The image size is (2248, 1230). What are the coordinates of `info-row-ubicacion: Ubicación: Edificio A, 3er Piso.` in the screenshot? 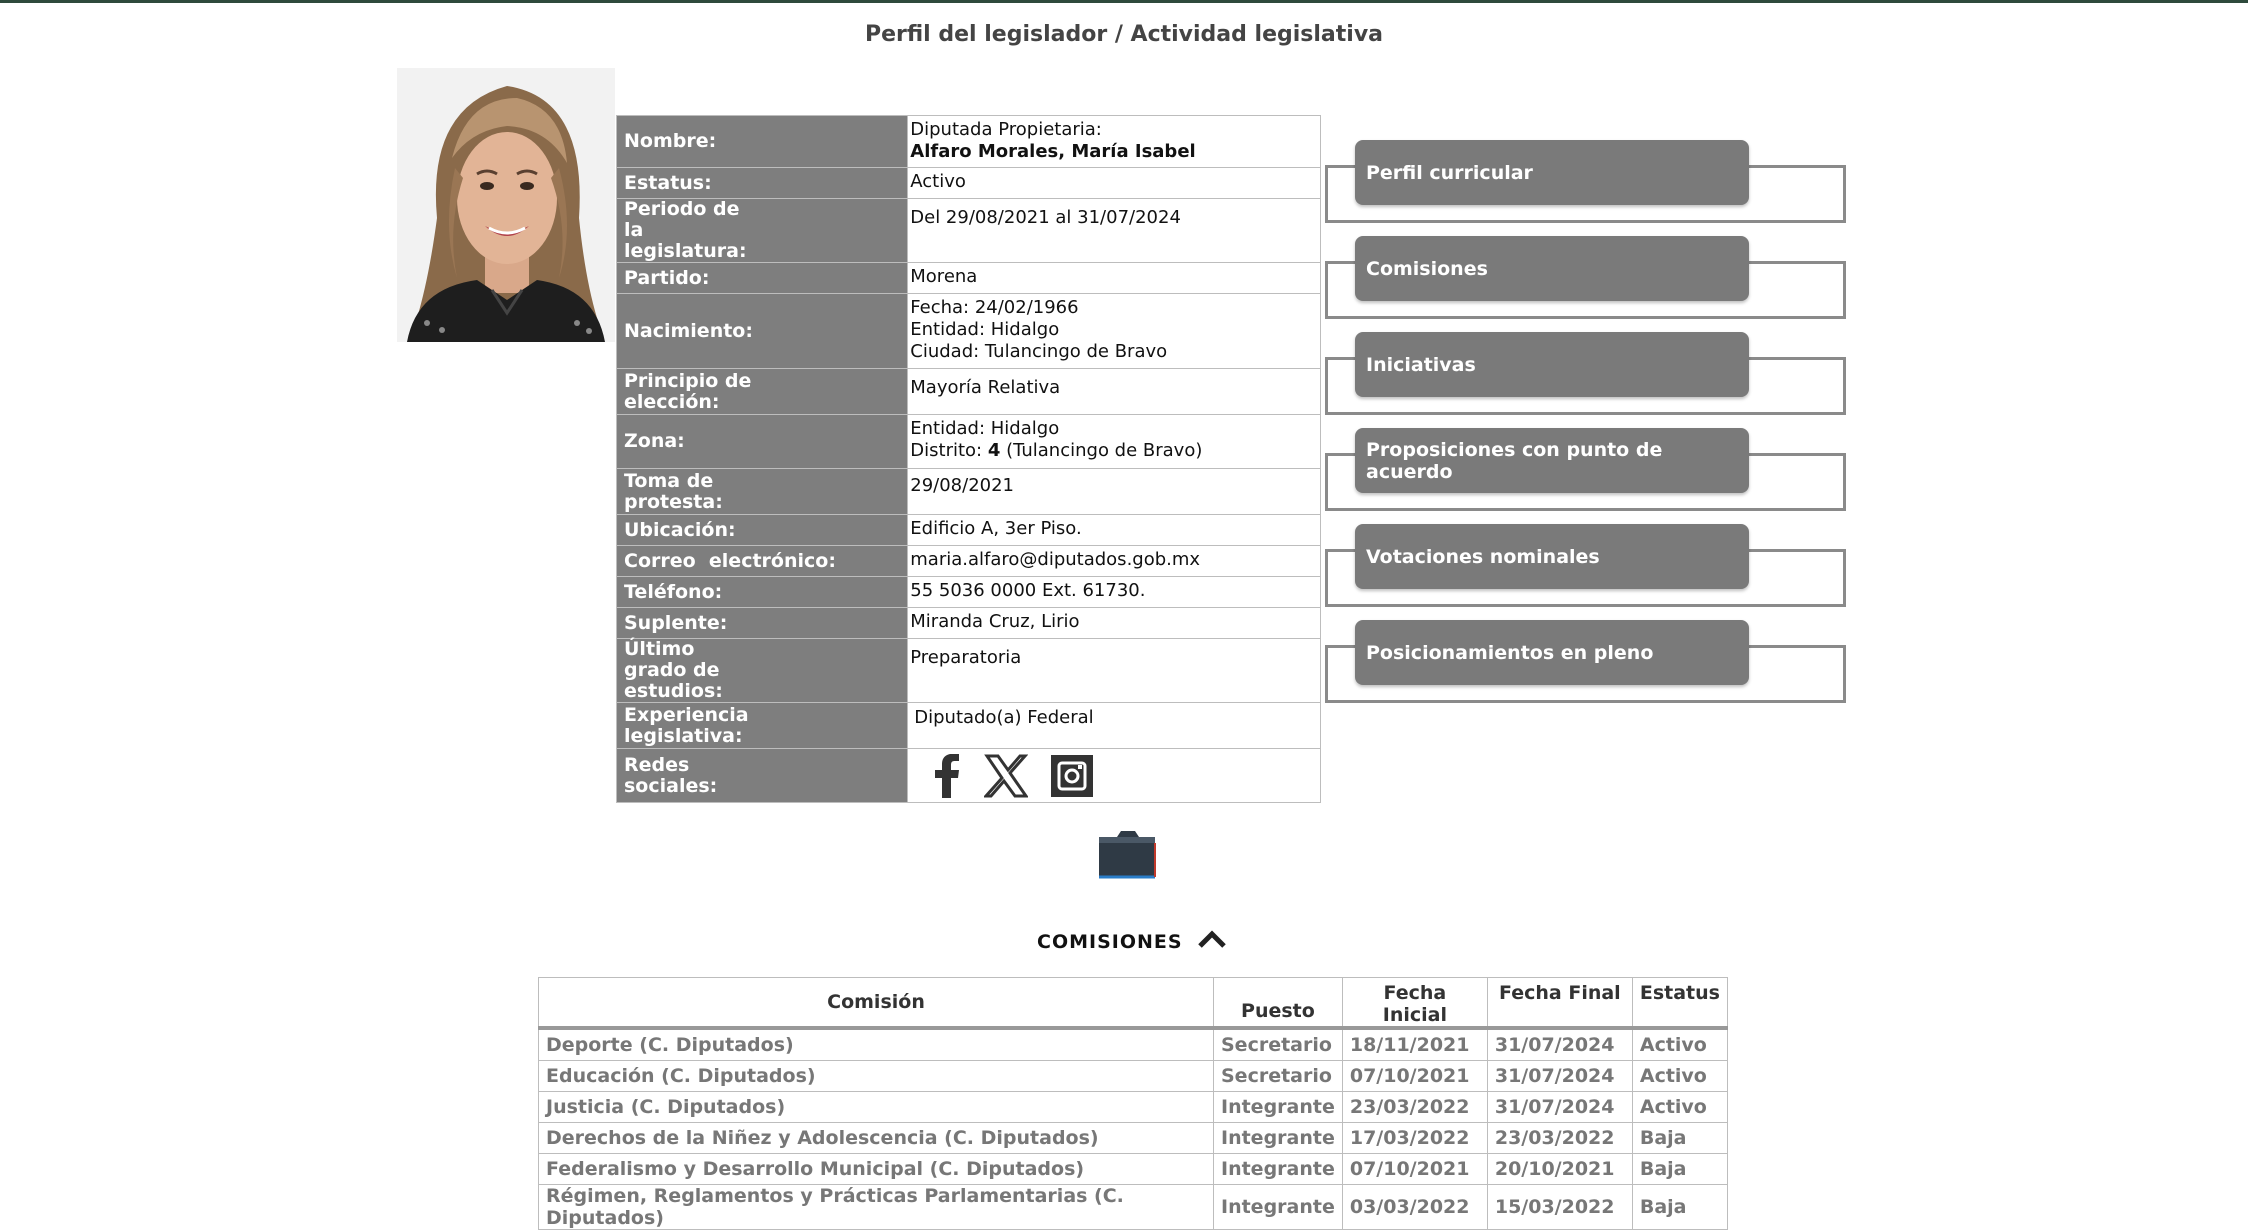 It's located at (968, 530).